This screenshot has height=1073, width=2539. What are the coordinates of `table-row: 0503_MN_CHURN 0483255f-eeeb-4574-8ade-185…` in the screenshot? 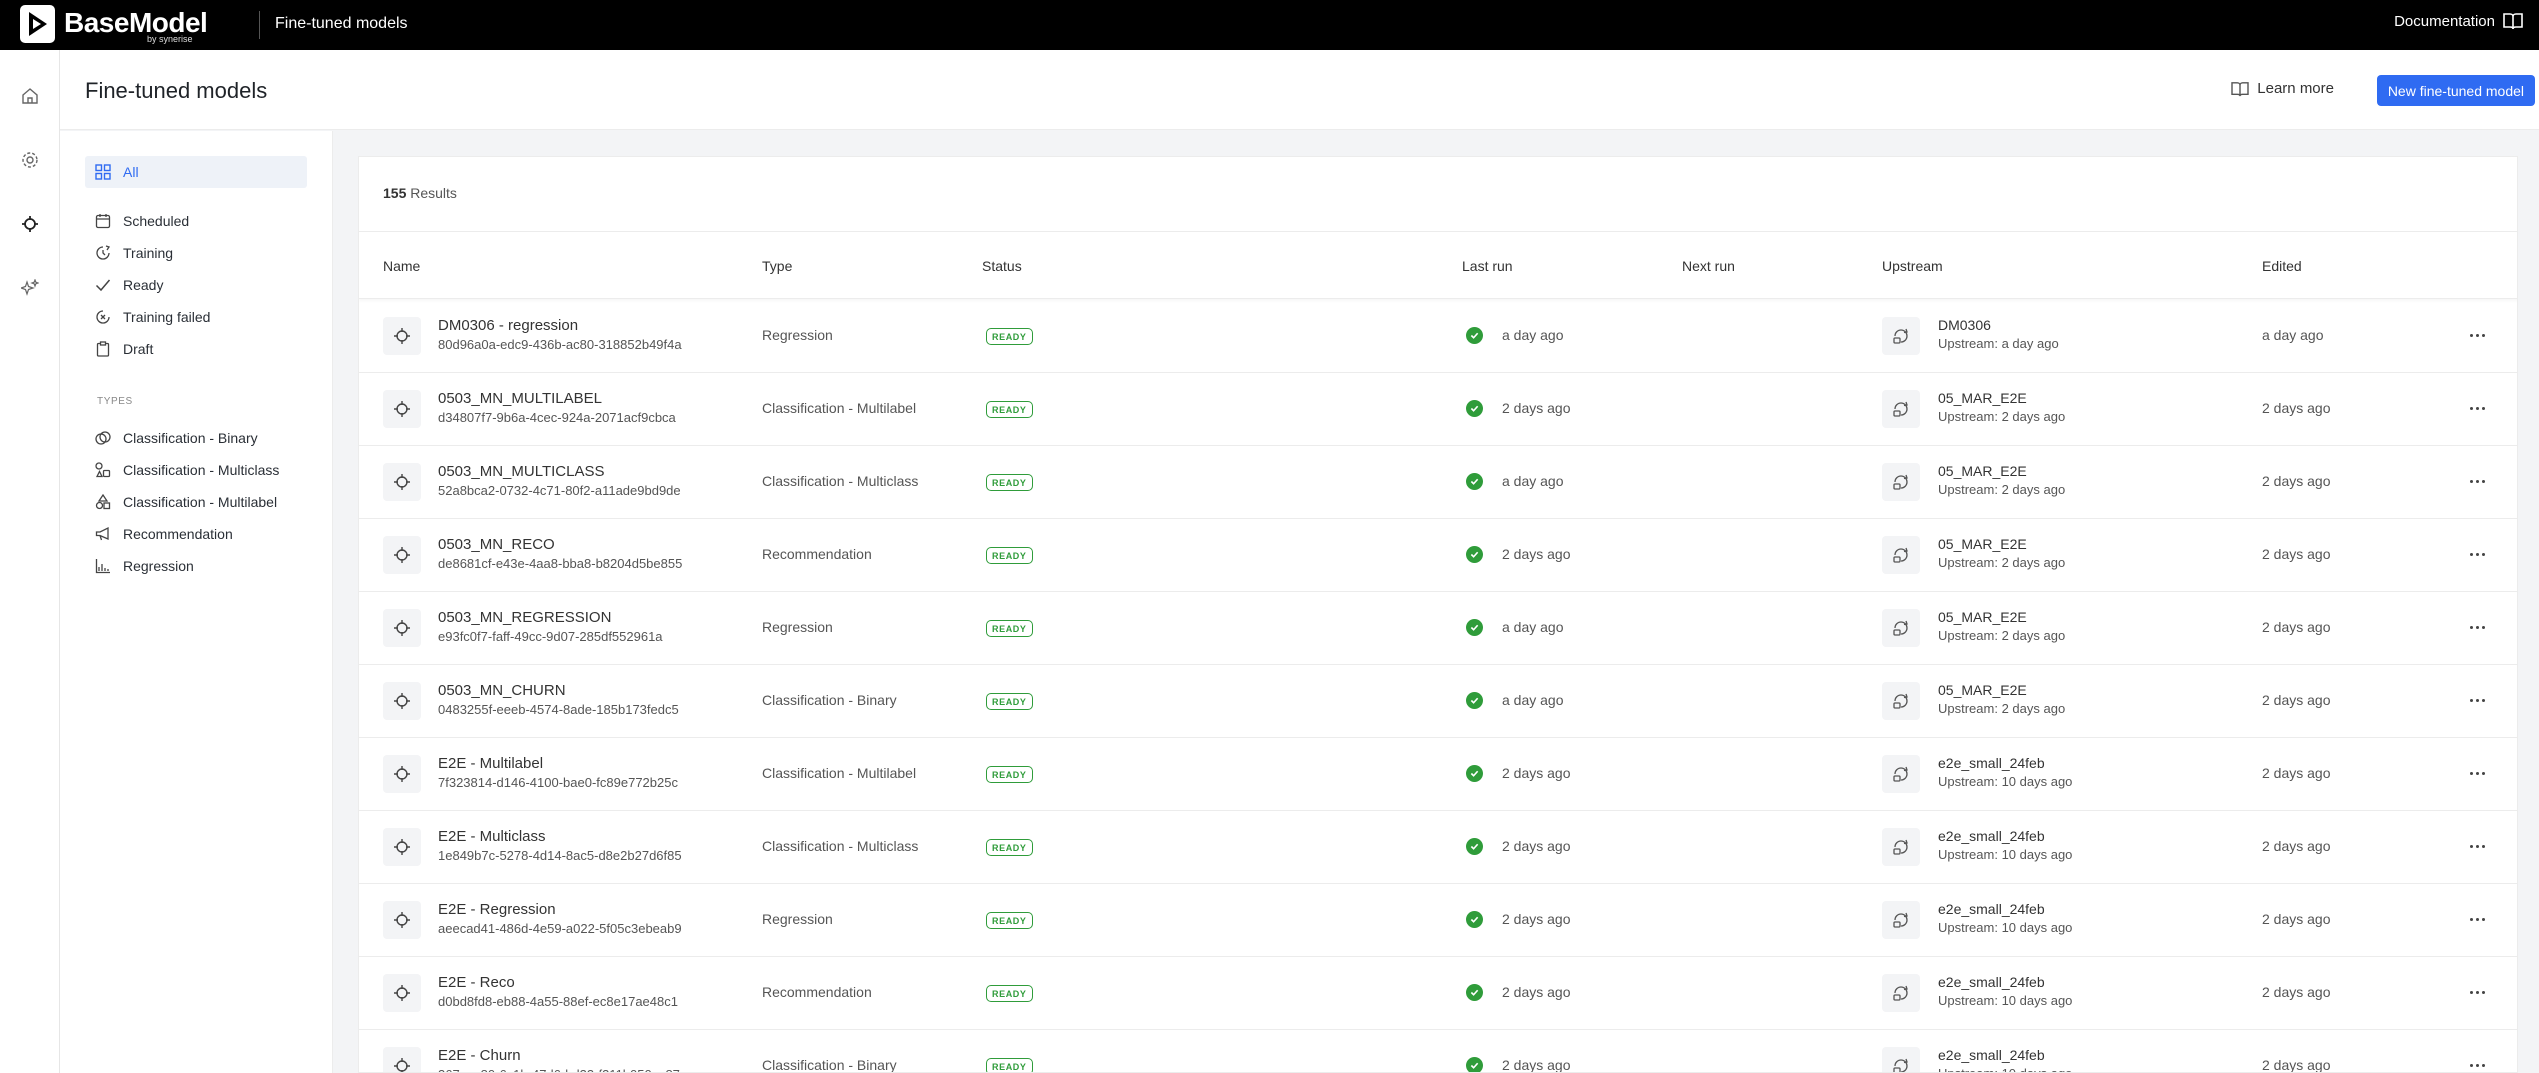 It's located at (1438, 701).